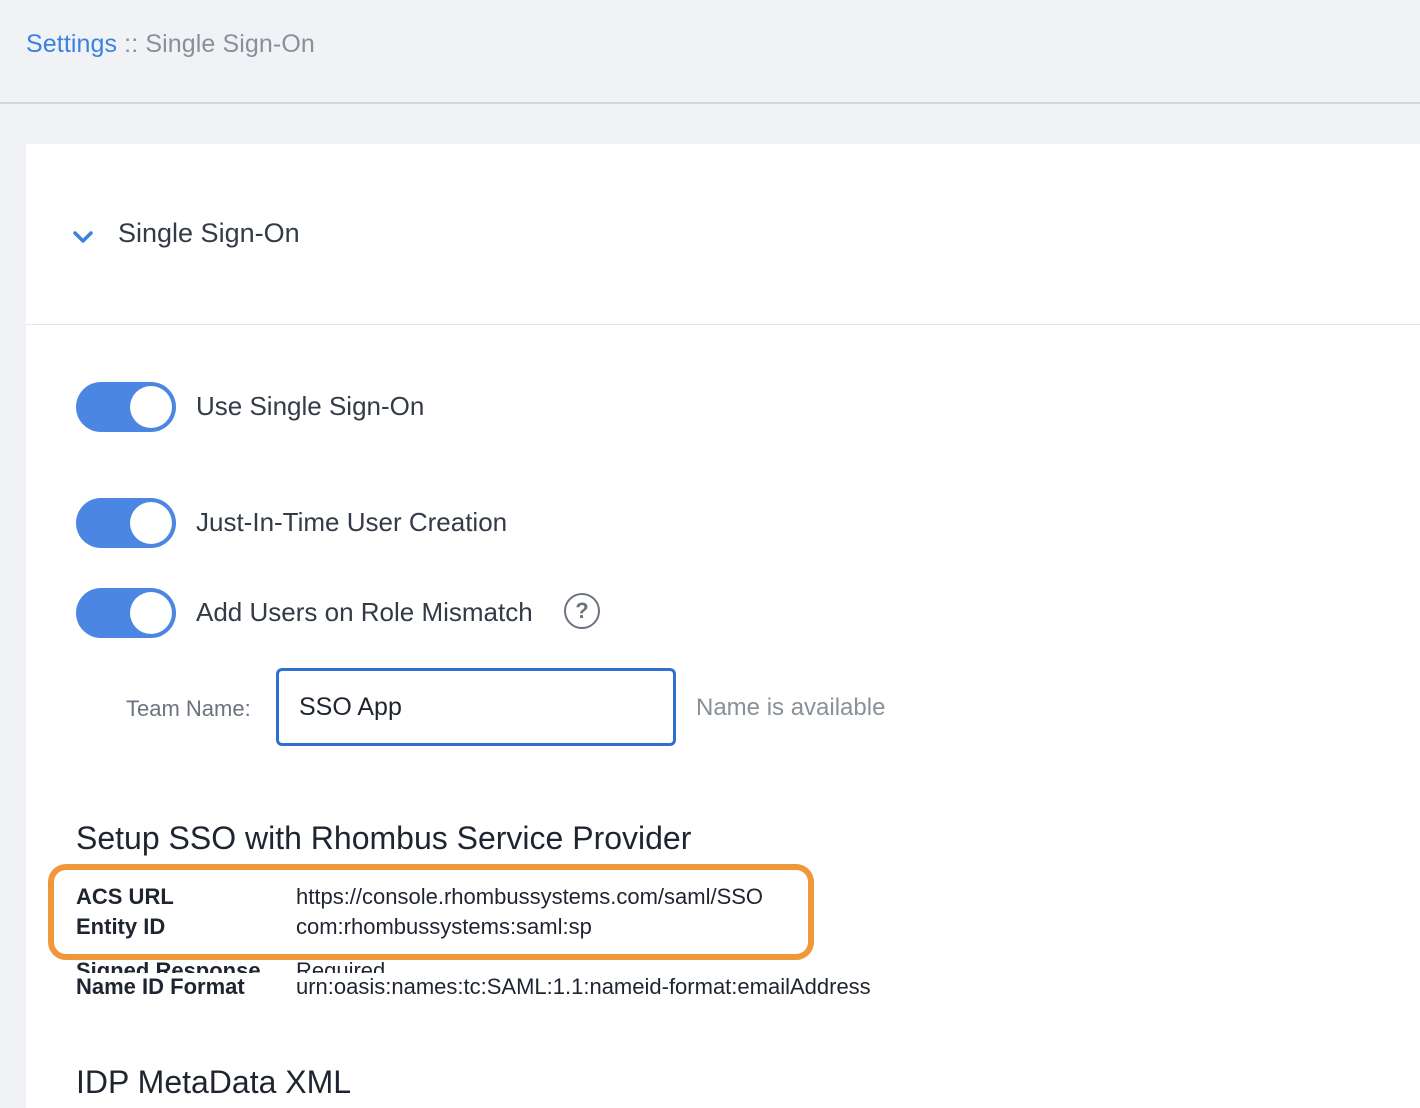 The image size is (1420, 1108). Describe the element at coordinates (431, 912) in the screenshot. I see `highlight-box` at that location.